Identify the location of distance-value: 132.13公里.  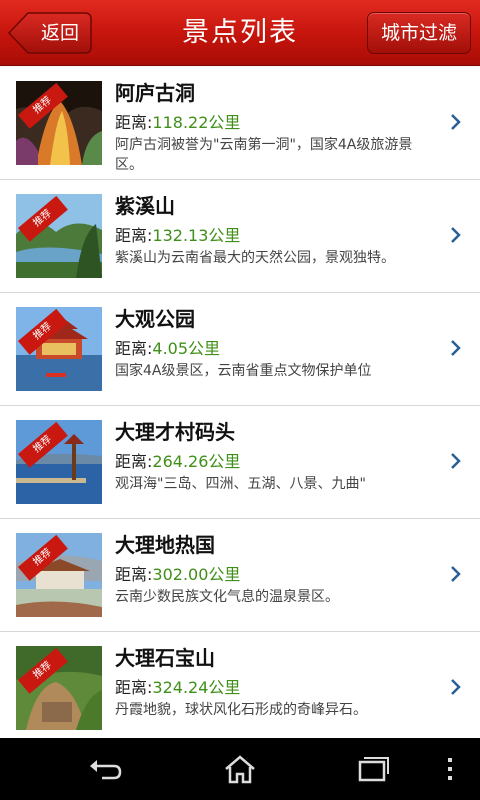
(196, 235).